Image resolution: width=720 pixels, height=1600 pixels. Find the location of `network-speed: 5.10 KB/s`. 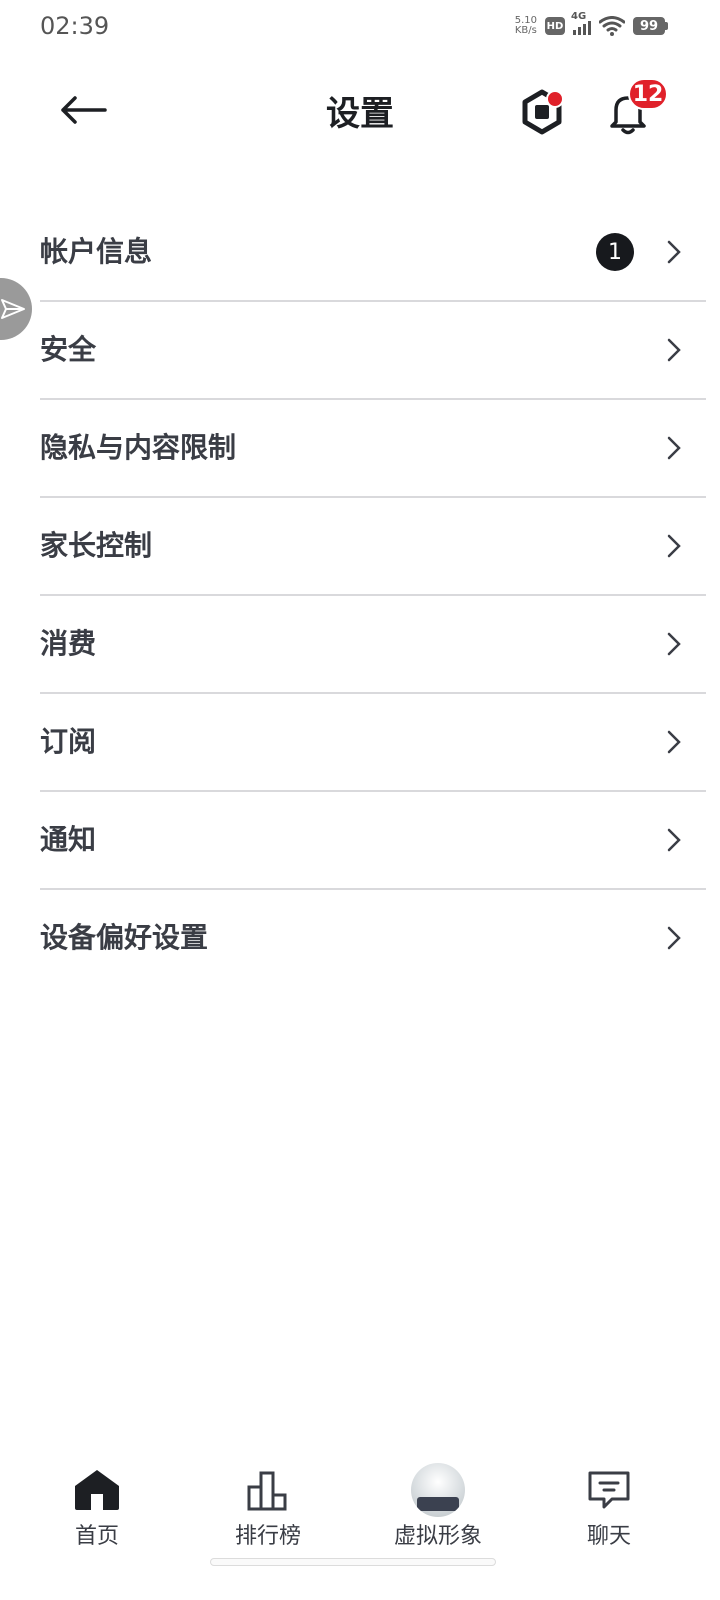

network-speed: 5.10 KB/s is located at coordinates (526, 26).